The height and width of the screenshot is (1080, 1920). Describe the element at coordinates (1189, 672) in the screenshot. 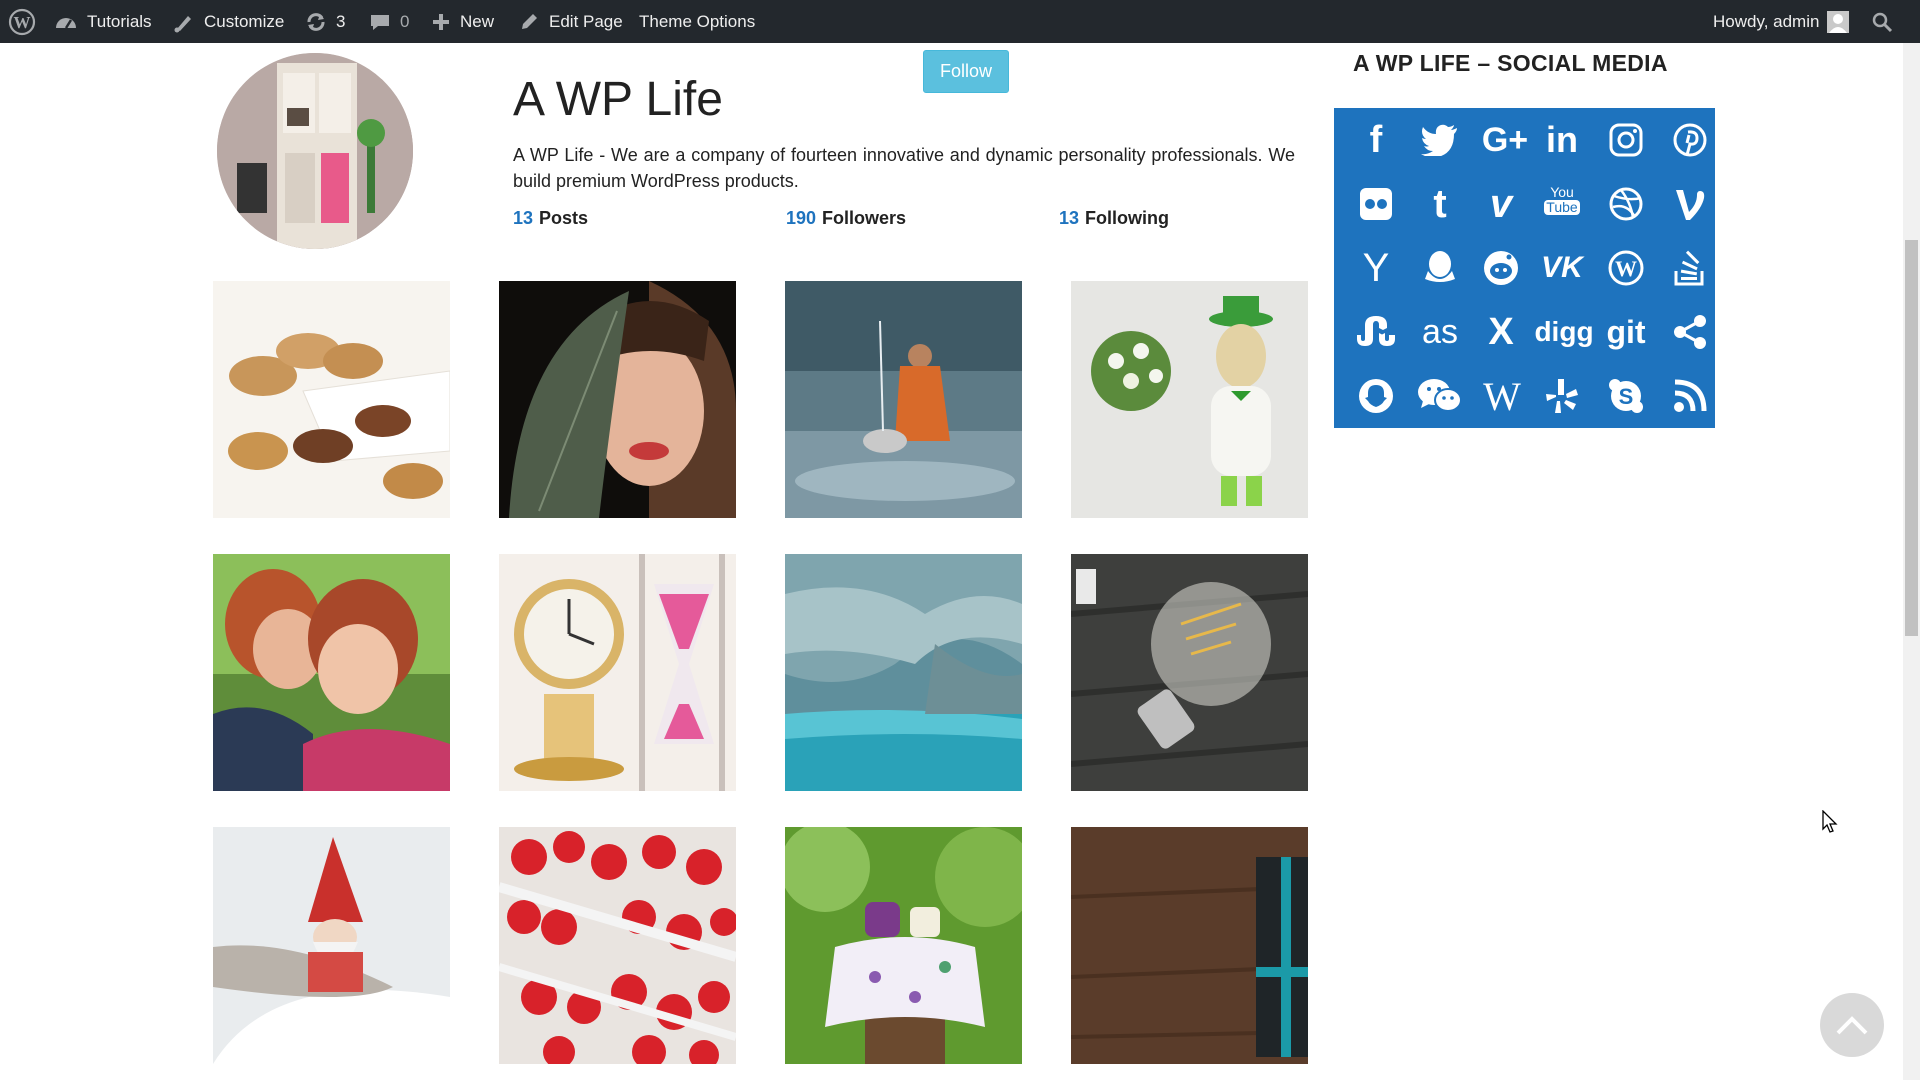

I see `lightbulb-photo` at that location.